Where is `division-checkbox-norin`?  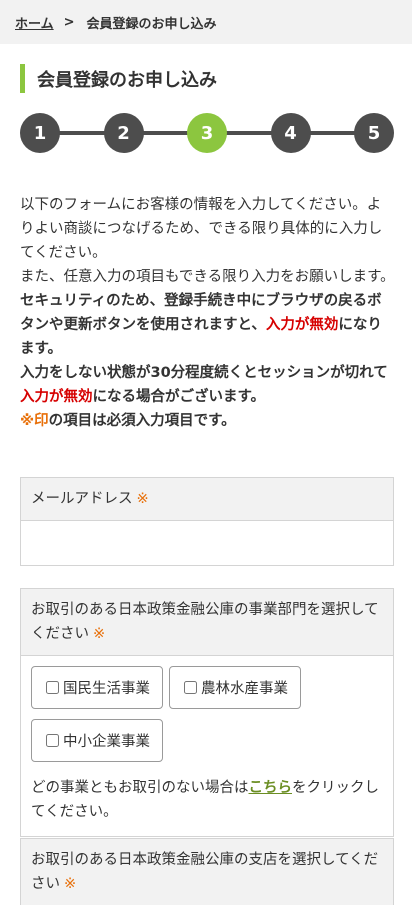 division-checkbox-norin is located at coordinates (190, 687).